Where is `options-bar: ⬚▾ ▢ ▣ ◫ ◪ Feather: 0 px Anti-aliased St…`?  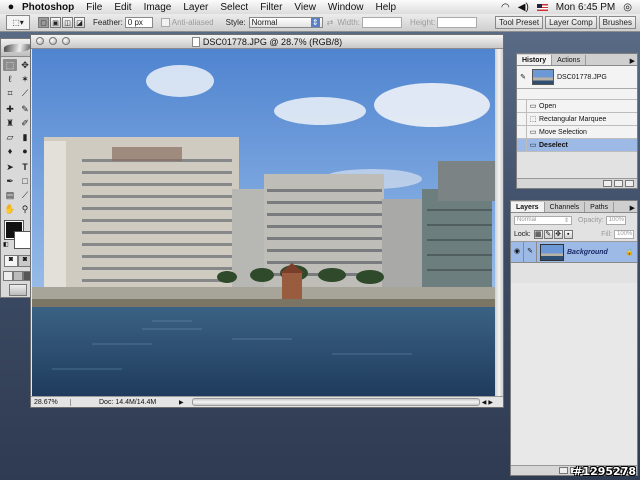 options-bar: ⬚▾ ▢ ▣ ◫ ◪ Feather: 0 px Anti-aliased St… is located at coordinates (320, 23).